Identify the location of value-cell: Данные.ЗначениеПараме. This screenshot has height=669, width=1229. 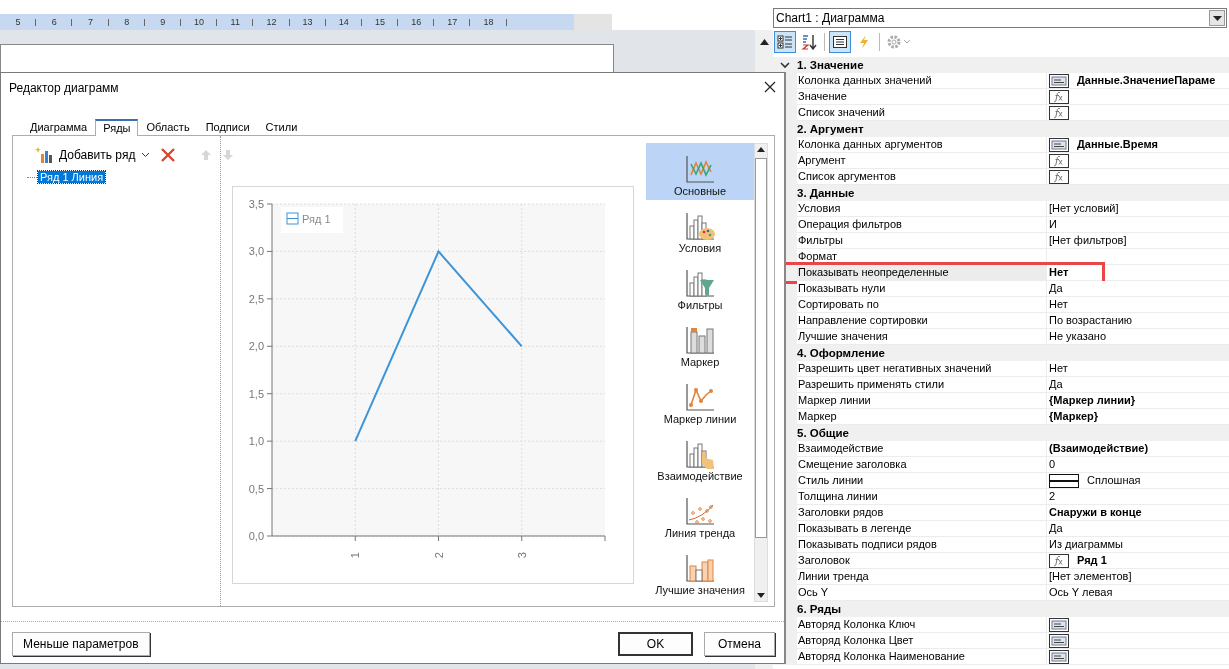
(1138, 81).